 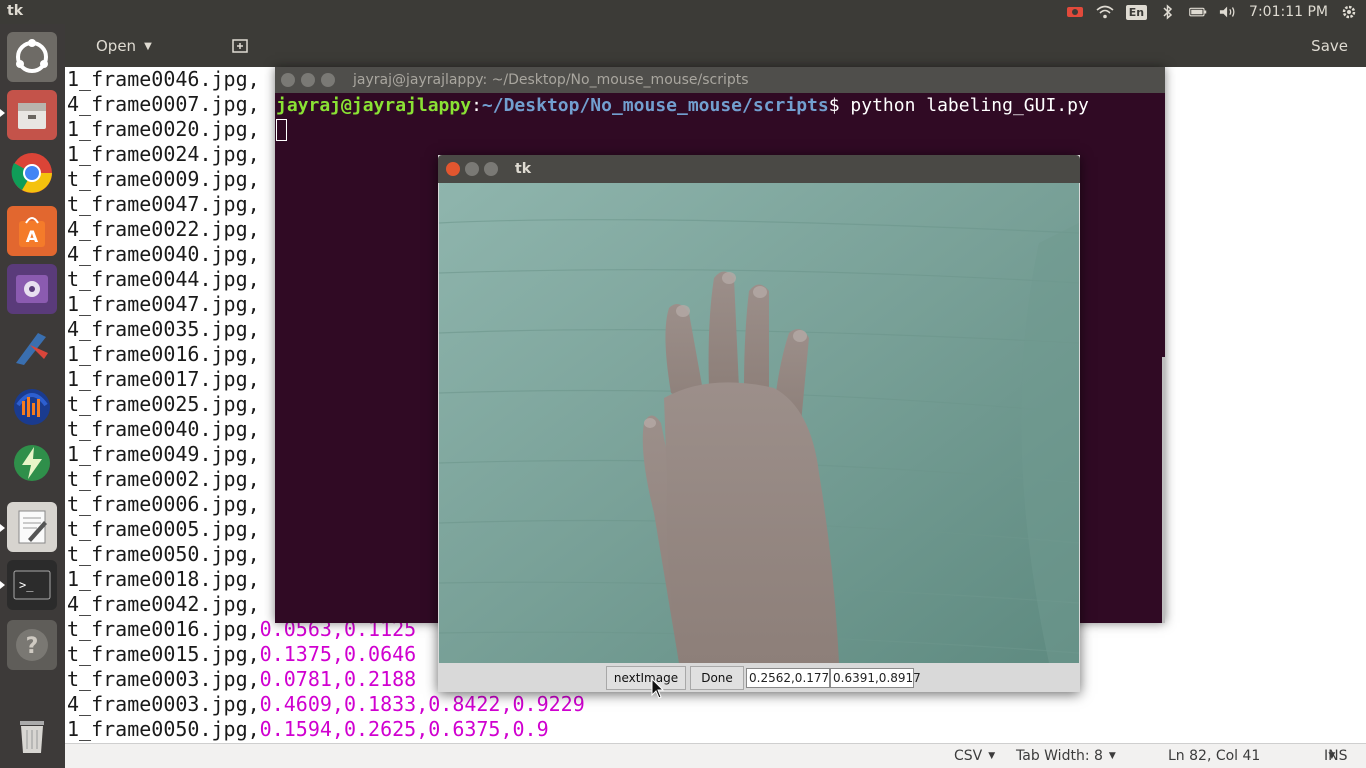 What do you see at coordinates (1075, 12) in the screenshot?
I see `record-icon` at bounding box center [1075, 12].